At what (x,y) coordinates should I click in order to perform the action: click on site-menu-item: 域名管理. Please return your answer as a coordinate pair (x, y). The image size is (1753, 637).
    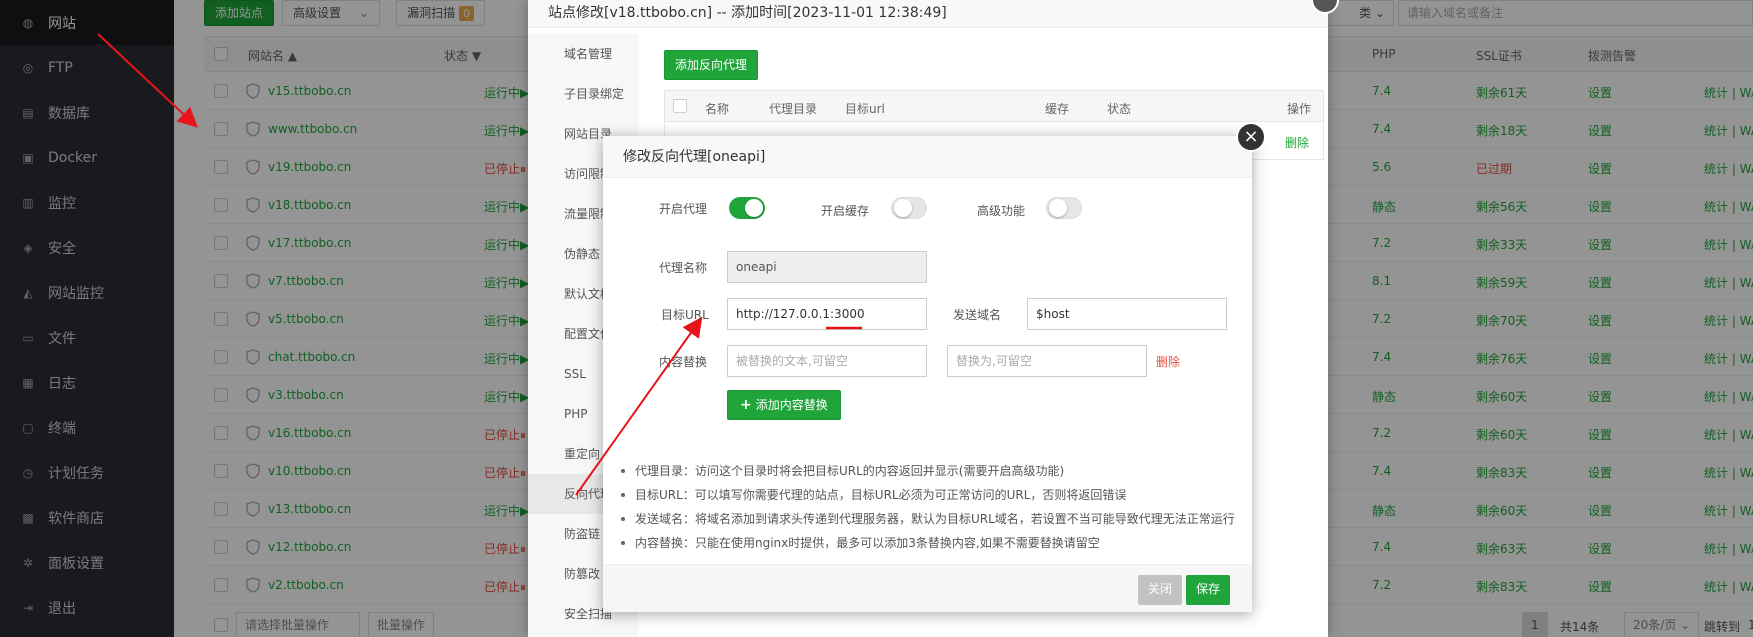
    Looking at the image, I should click on (583, 54).